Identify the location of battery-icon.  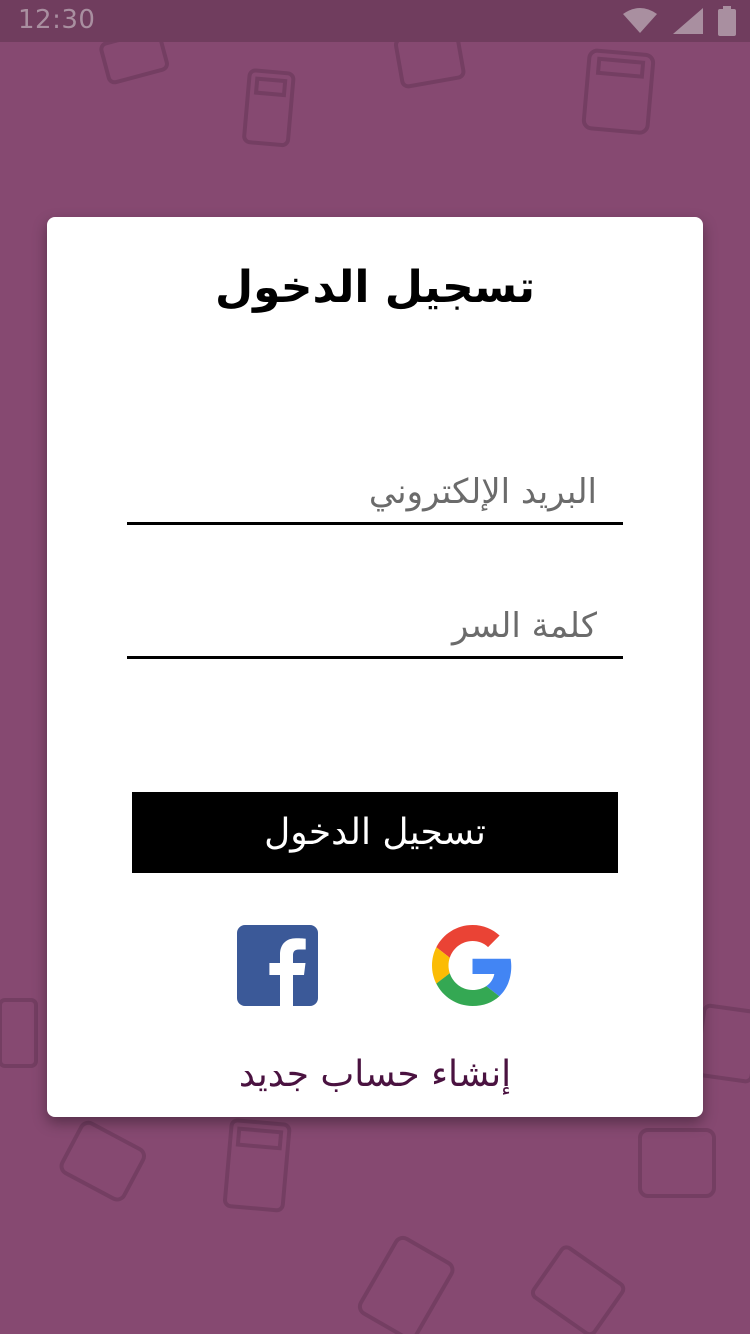
(727, 21).